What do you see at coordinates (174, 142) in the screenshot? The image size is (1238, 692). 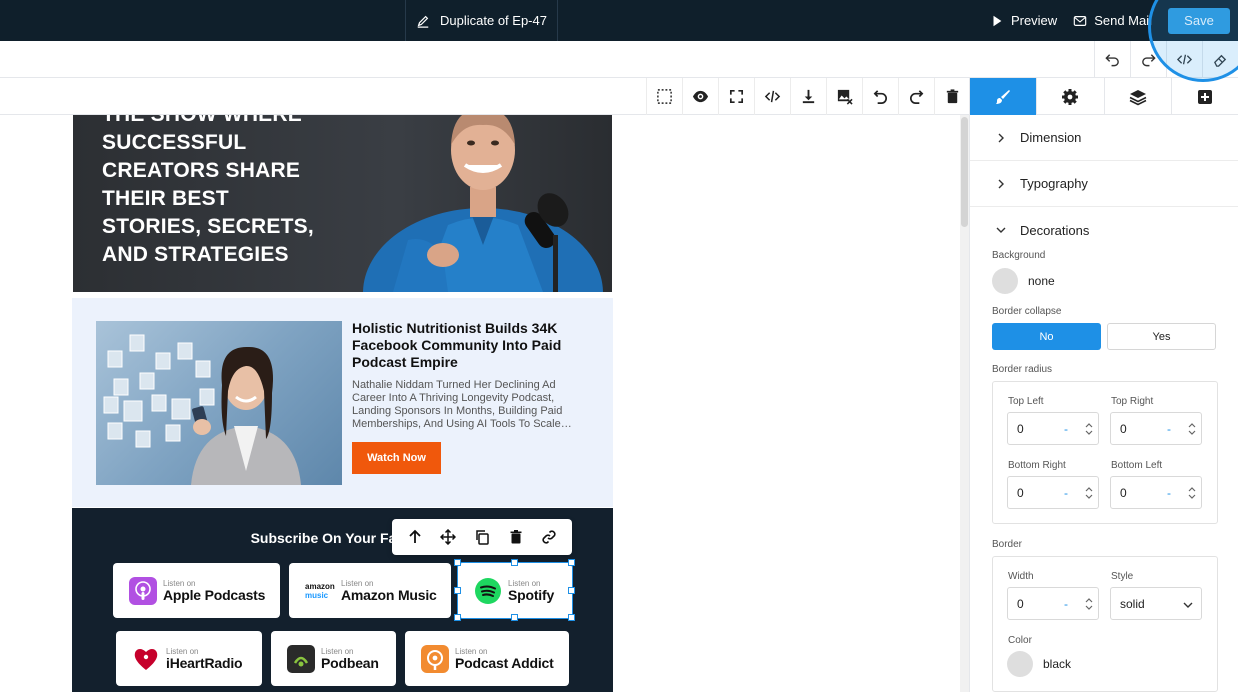 I see `hero-line: SUCCESSFUL` at bounding box center [174, 142].